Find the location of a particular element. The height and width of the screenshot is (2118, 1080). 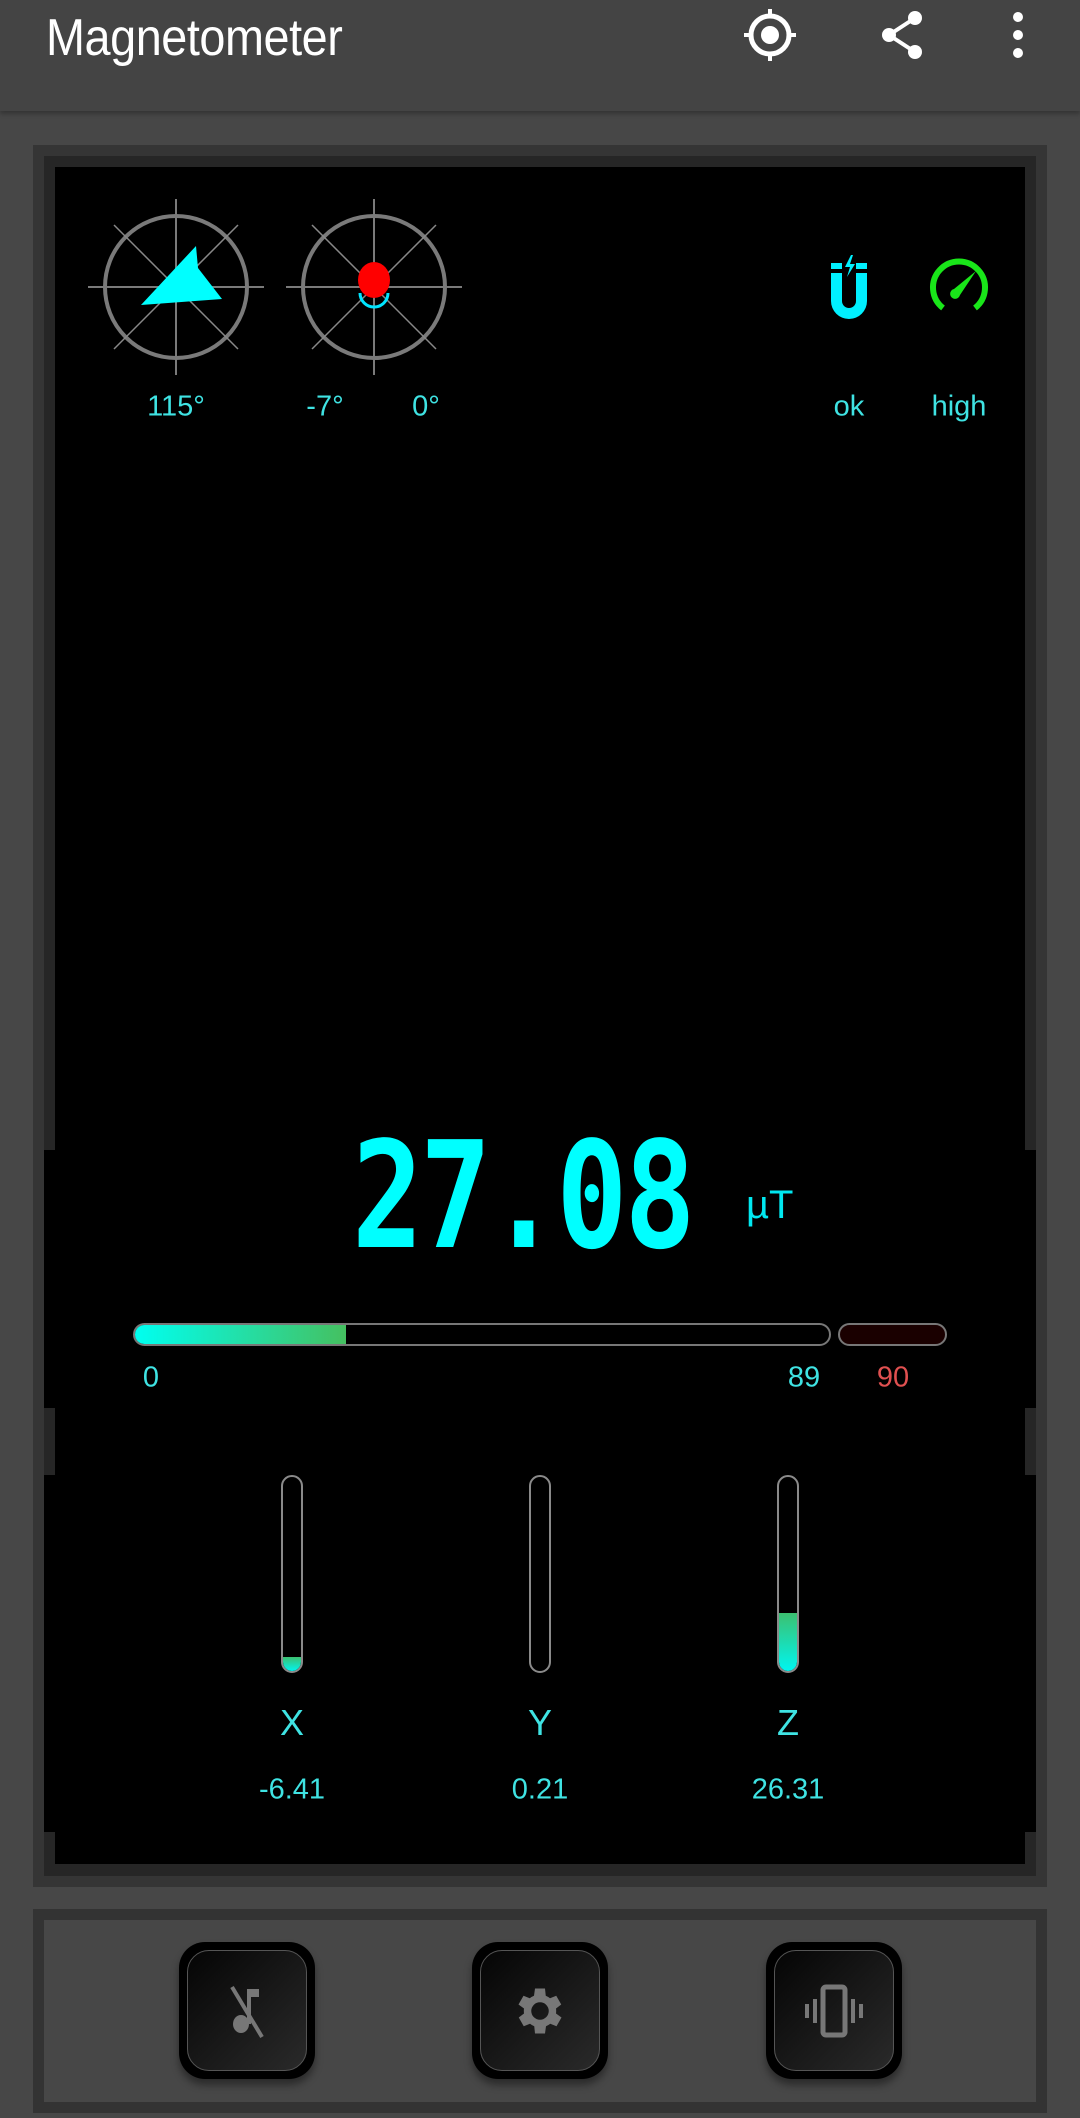

vibrate-icon is located at coordinates (834, 2010).